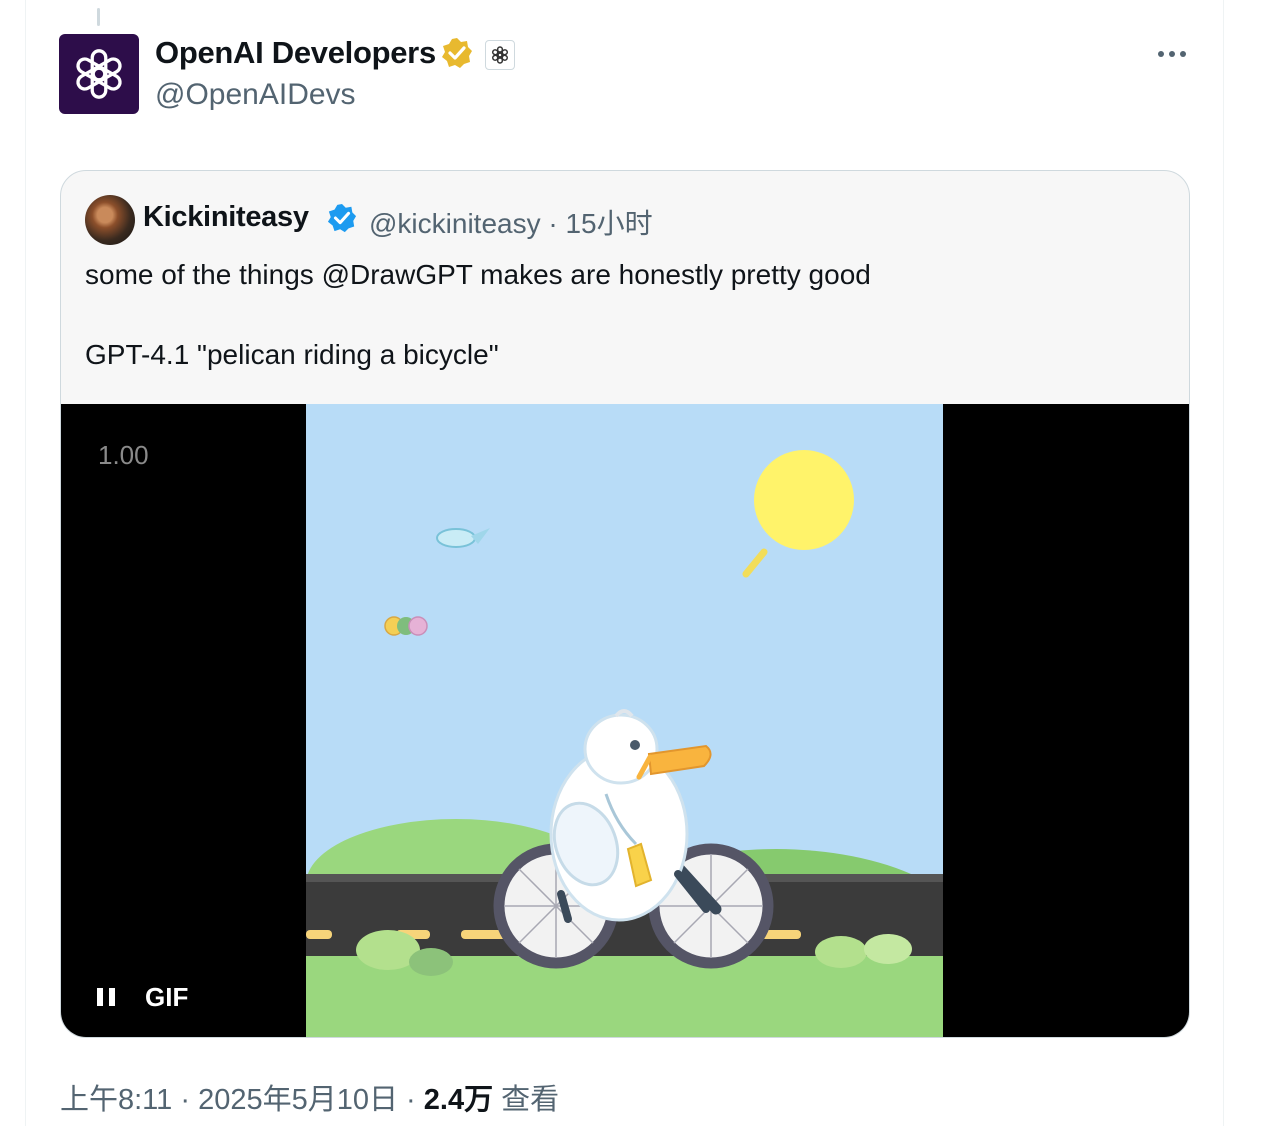  What do you see at coordinates (458, 1100) in the screenshot?
I see `views-count: 2.4万` at bounding box center [458, 1100].